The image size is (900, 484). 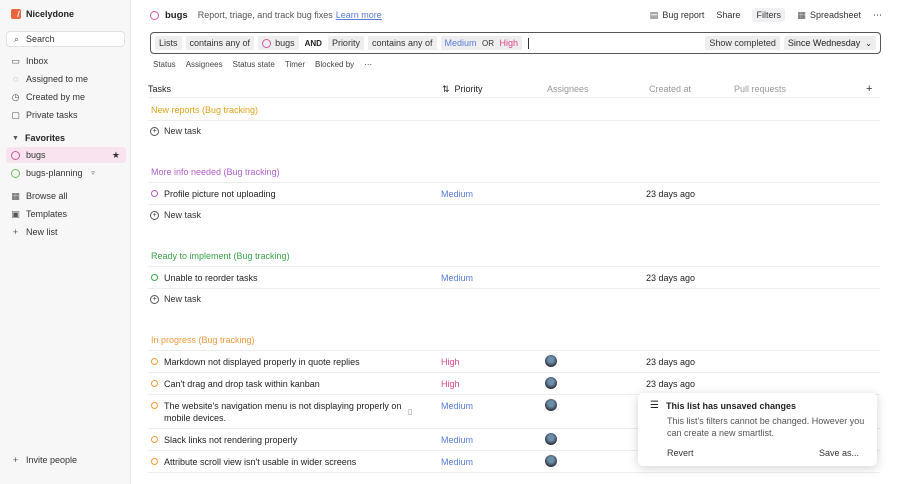 What do you see at coordinates (677, 15) in the screenshot?
I see `bug-report-button: ▤ Bug report` at bounding box center [677, 15].